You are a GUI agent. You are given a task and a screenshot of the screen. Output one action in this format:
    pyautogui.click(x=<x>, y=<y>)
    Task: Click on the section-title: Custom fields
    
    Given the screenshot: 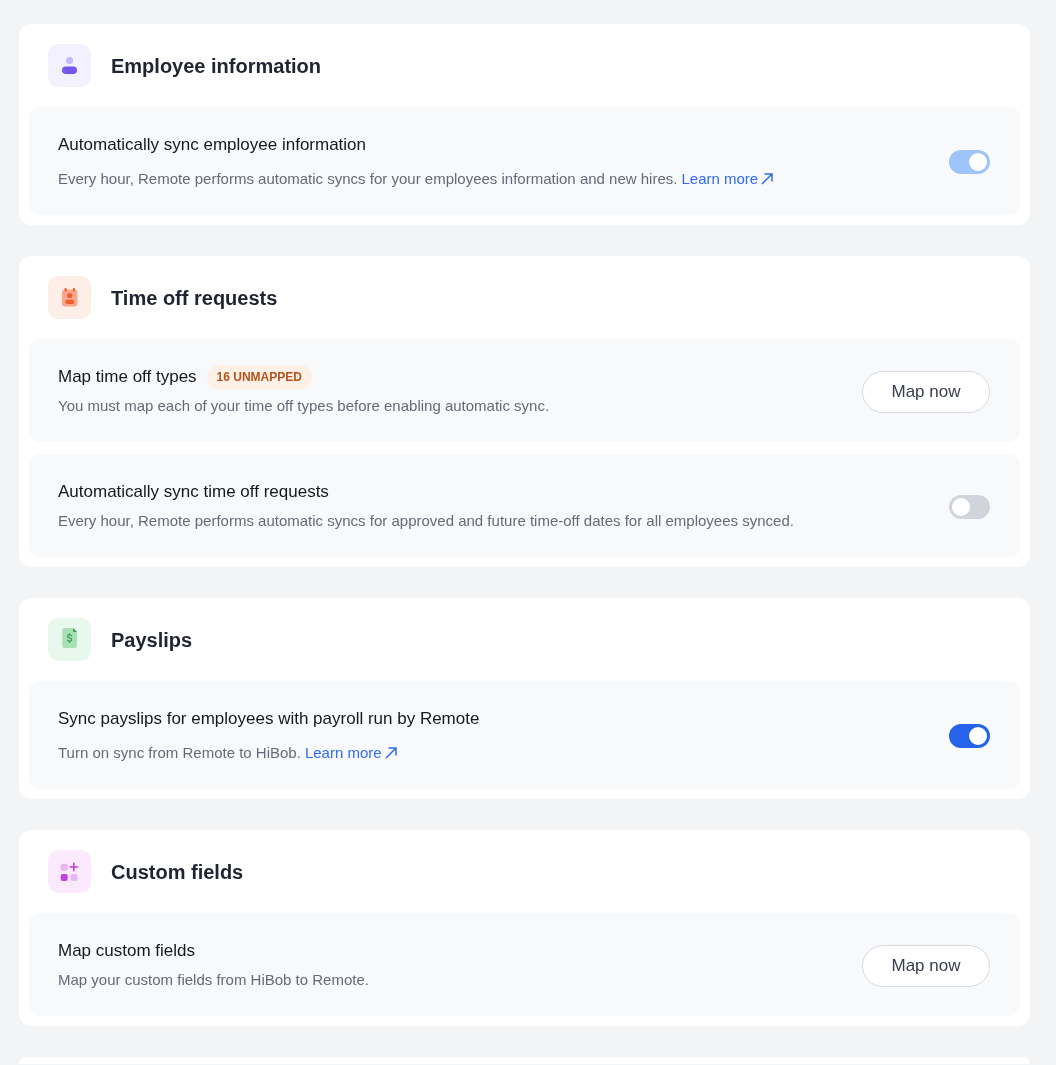 What is the action you would take?
    pyautogui.click(x=177, y=872)
    